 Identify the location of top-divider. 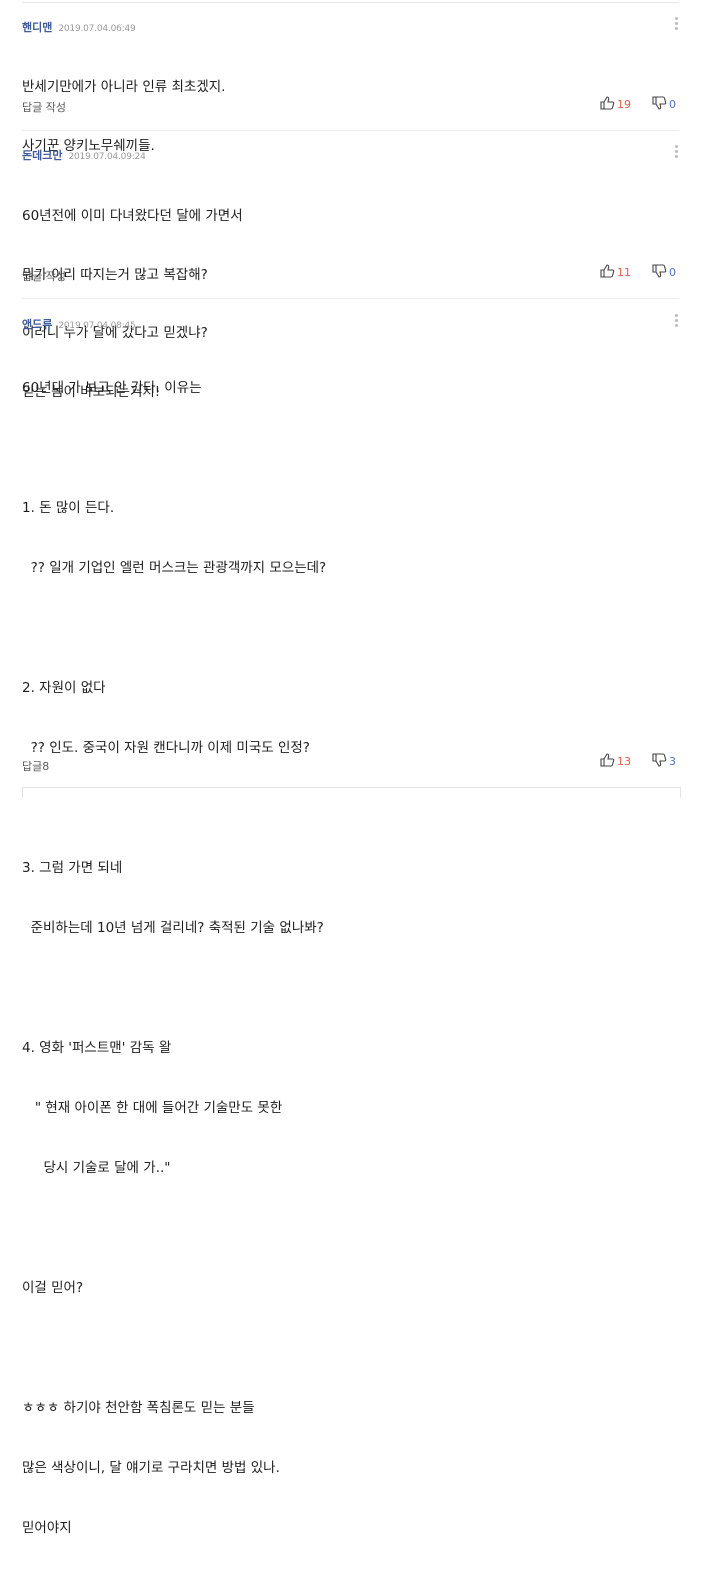
(350, 2).